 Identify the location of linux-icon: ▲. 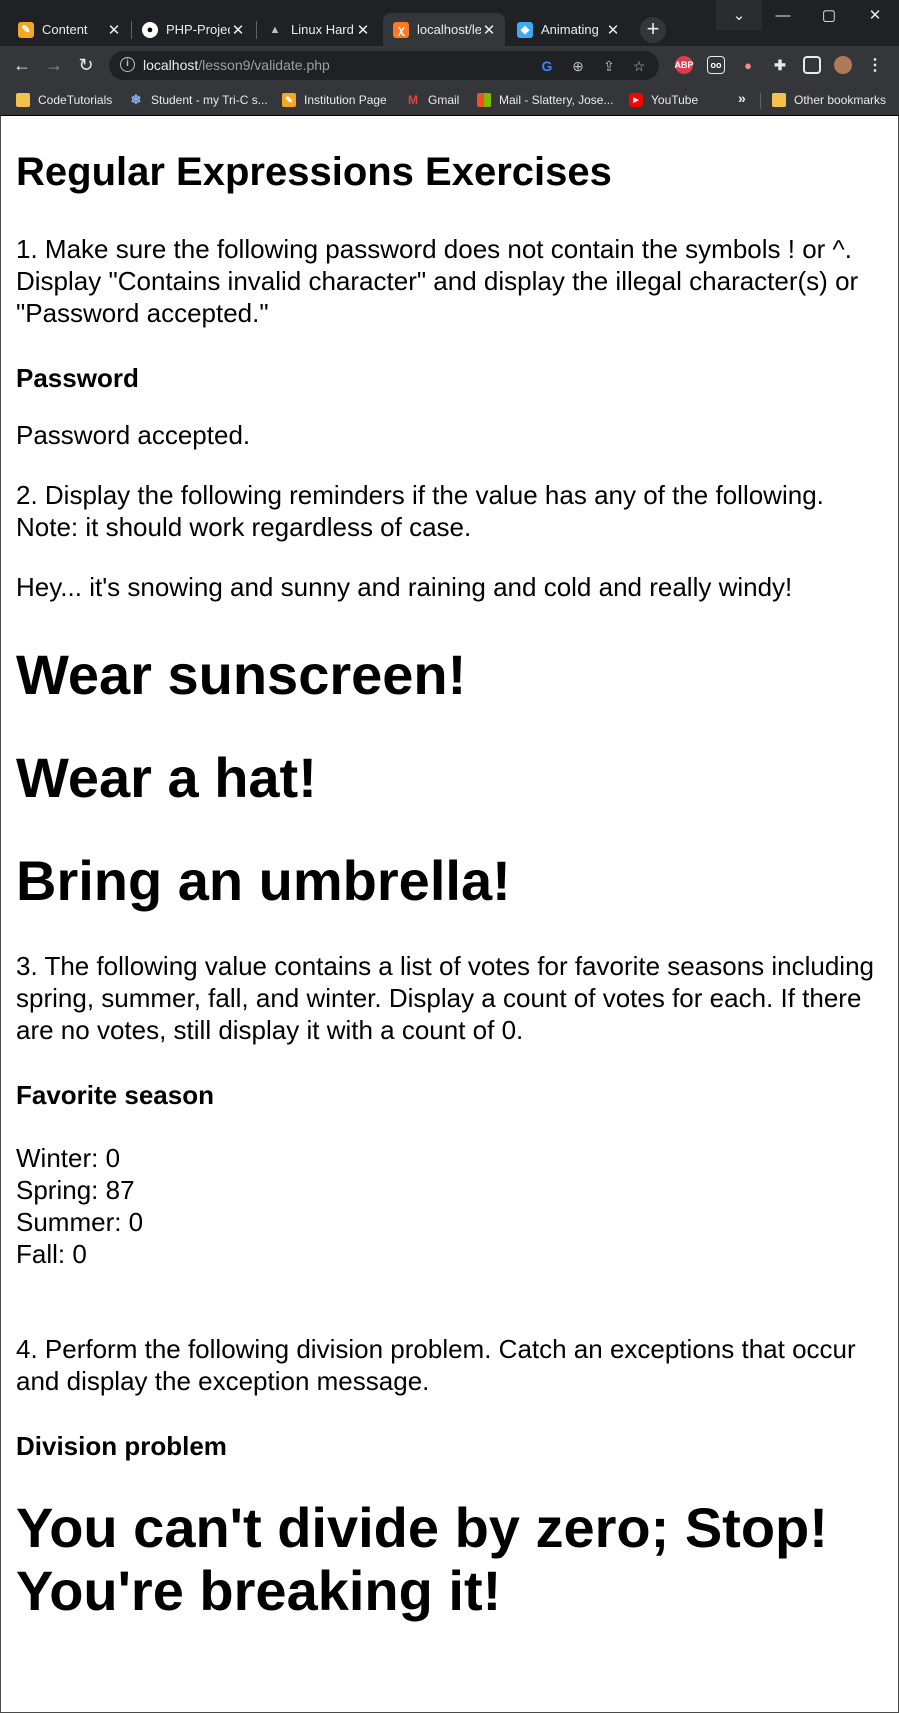
(275, 29).